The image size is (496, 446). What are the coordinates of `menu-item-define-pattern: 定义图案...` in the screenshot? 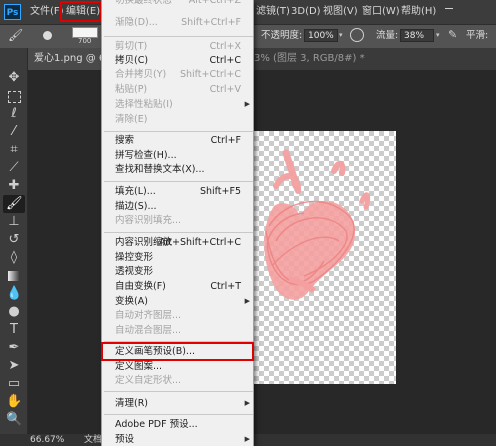 It's located at (177, 366).